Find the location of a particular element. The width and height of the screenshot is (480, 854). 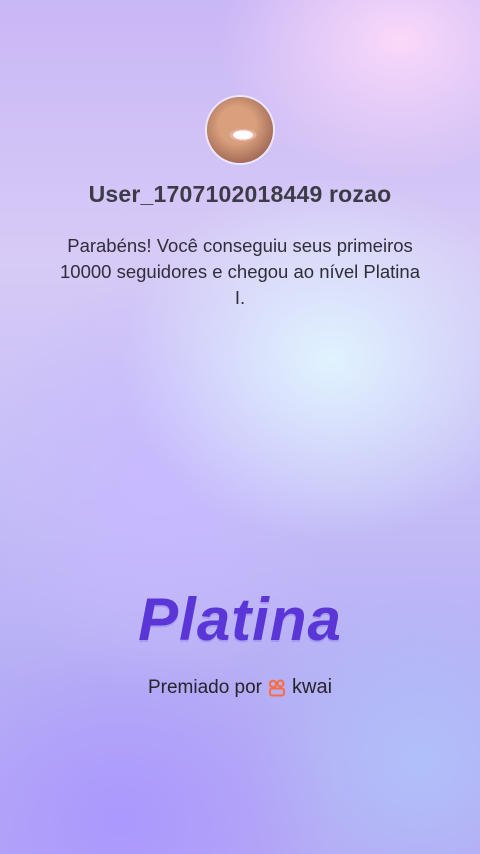

awarded-by-label: Premiado por is located at coordinates (205, 687).